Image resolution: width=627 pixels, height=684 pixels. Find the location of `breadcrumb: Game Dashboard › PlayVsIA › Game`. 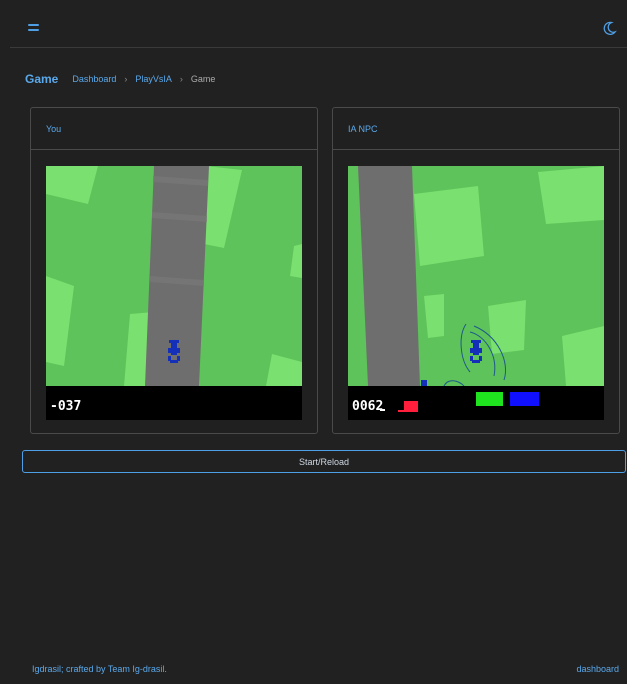

breadcrumb: Game Dashboard › PlayVsIA › Game is located at coordinates (120, 79).